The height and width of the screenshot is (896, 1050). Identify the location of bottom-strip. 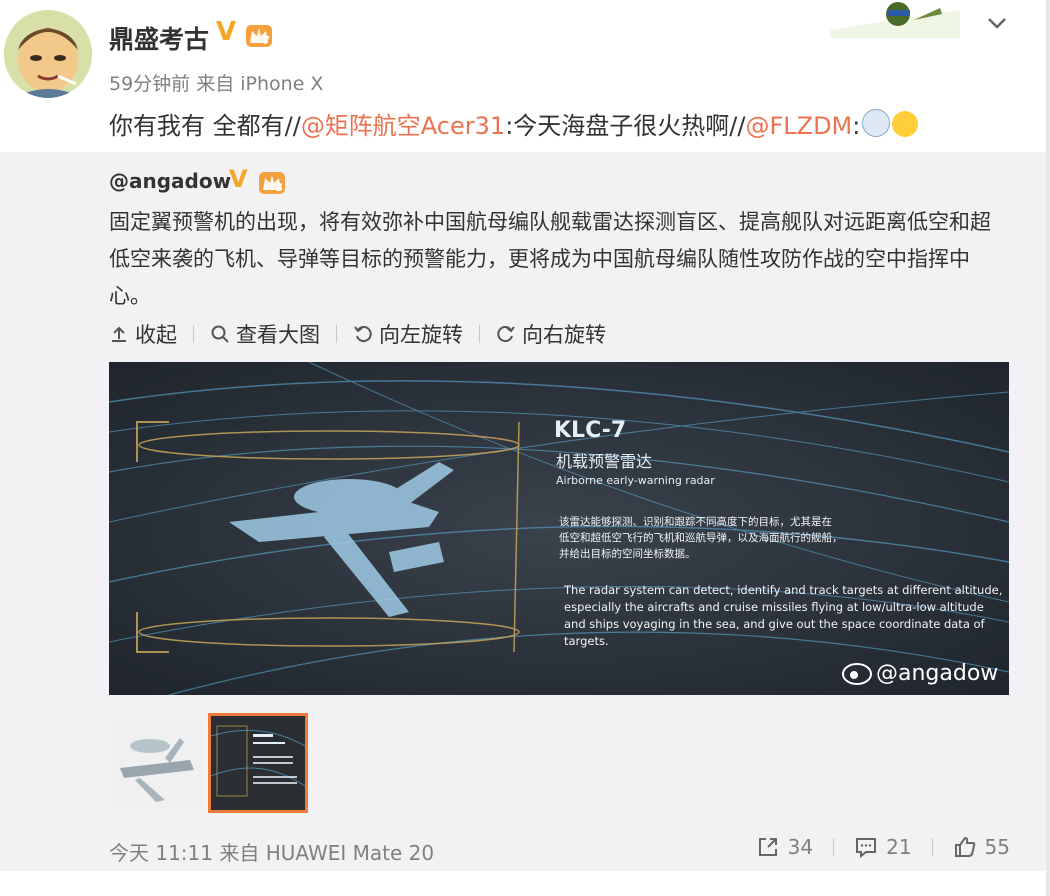
(525, 883).